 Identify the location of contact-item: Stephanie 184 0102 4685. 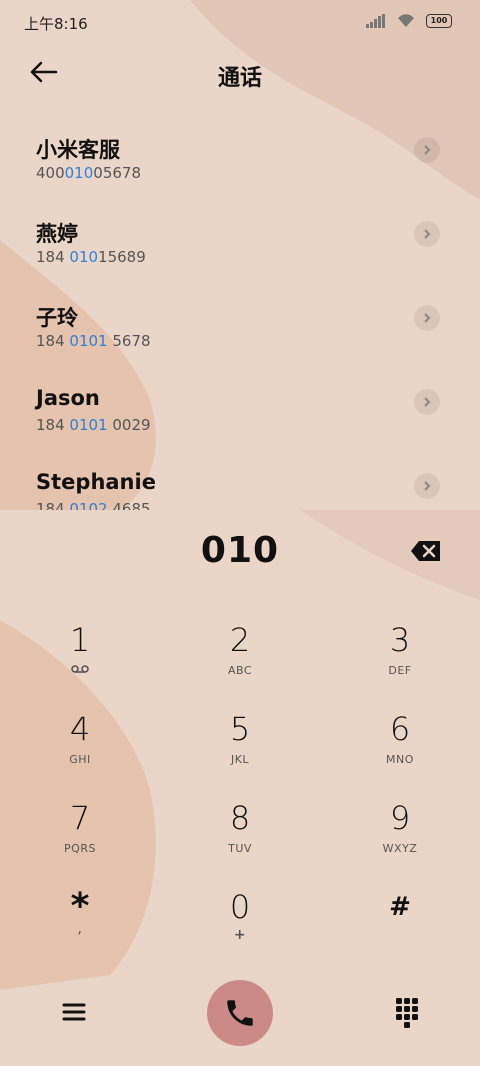
(240, 483).